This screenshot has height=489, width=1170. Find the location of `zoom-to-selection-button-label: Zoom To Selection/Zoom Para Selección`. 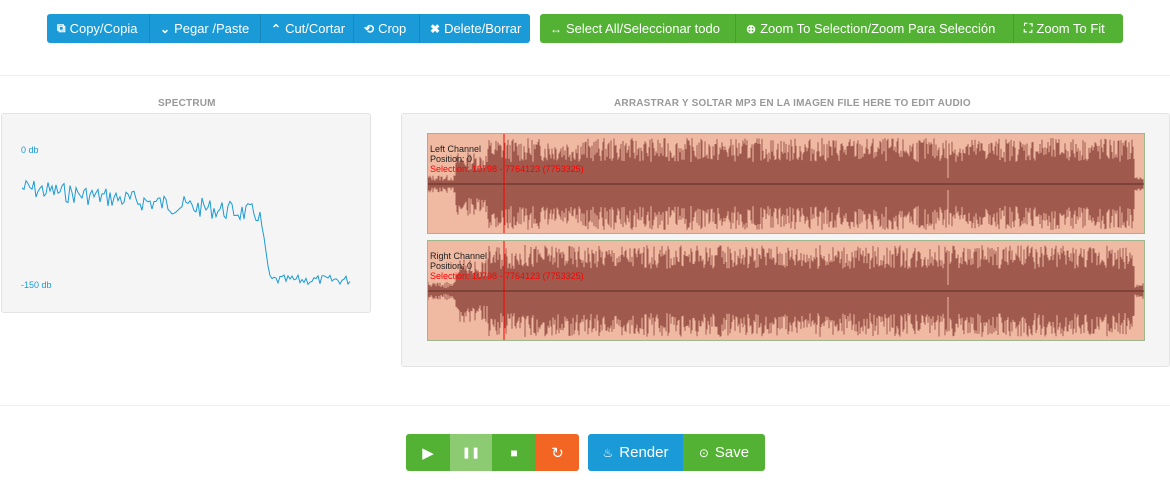

zoom-to-selection-button-label: Zoom To Selection/Zoom Para Selección is located at coordinates (878, 28).